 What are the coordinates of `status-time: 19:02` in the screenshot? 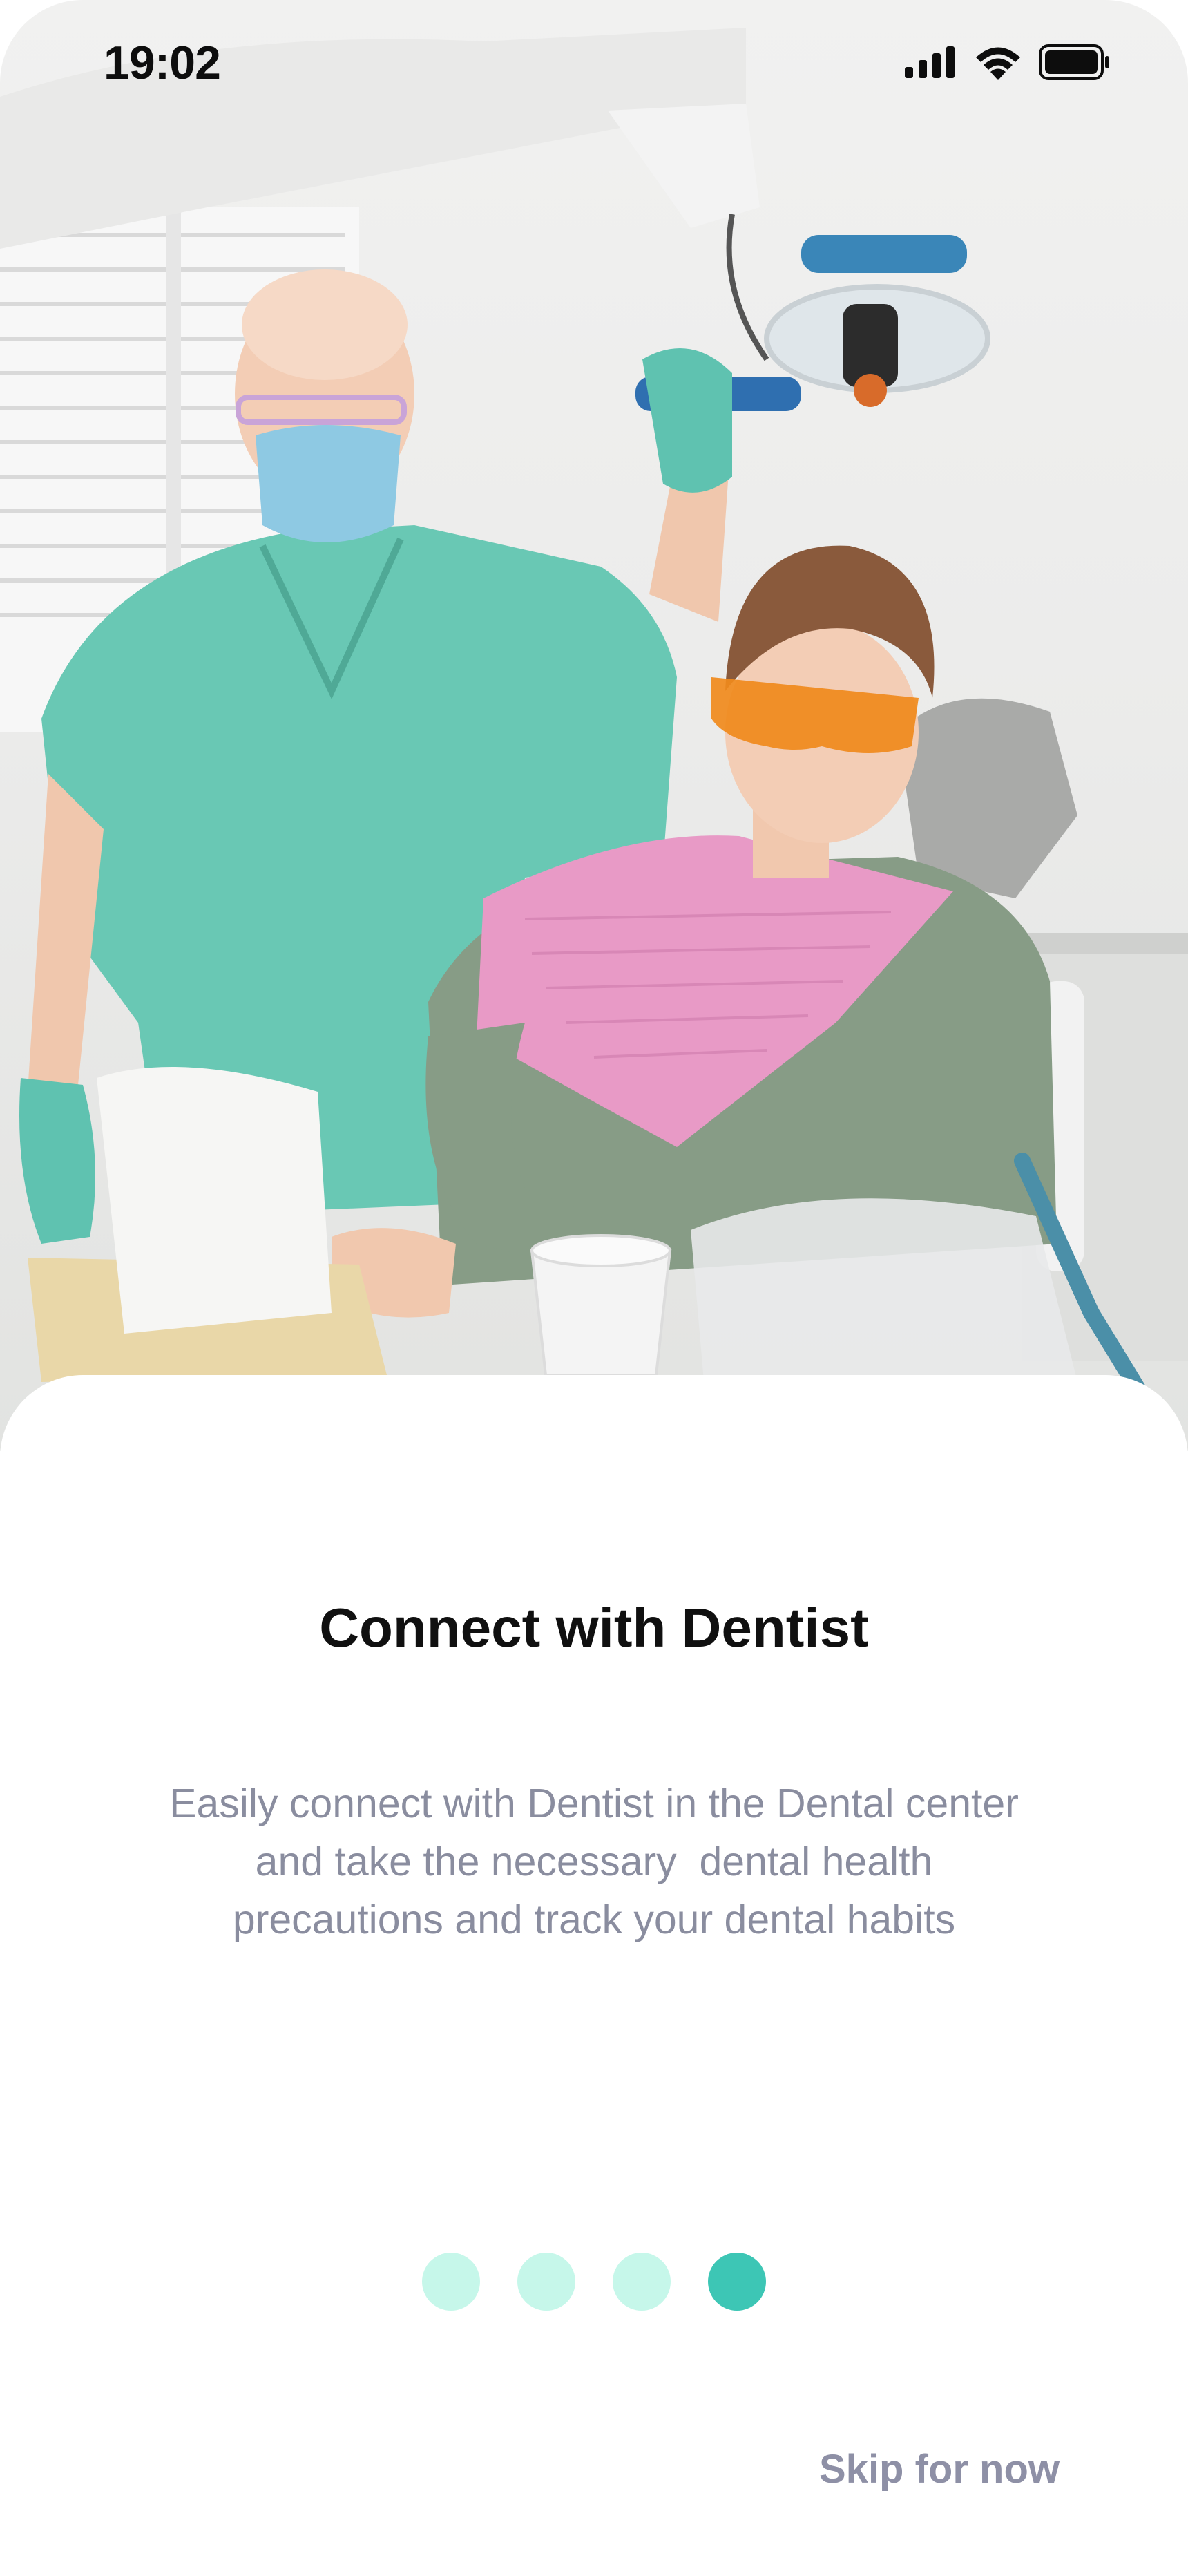 It's located at (162, 63).